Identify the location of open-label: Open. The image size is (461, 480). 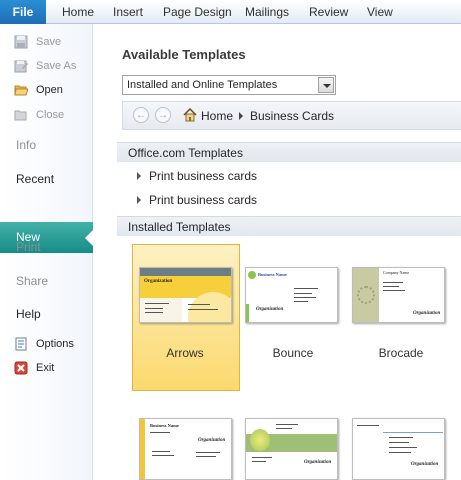
(49, 90).